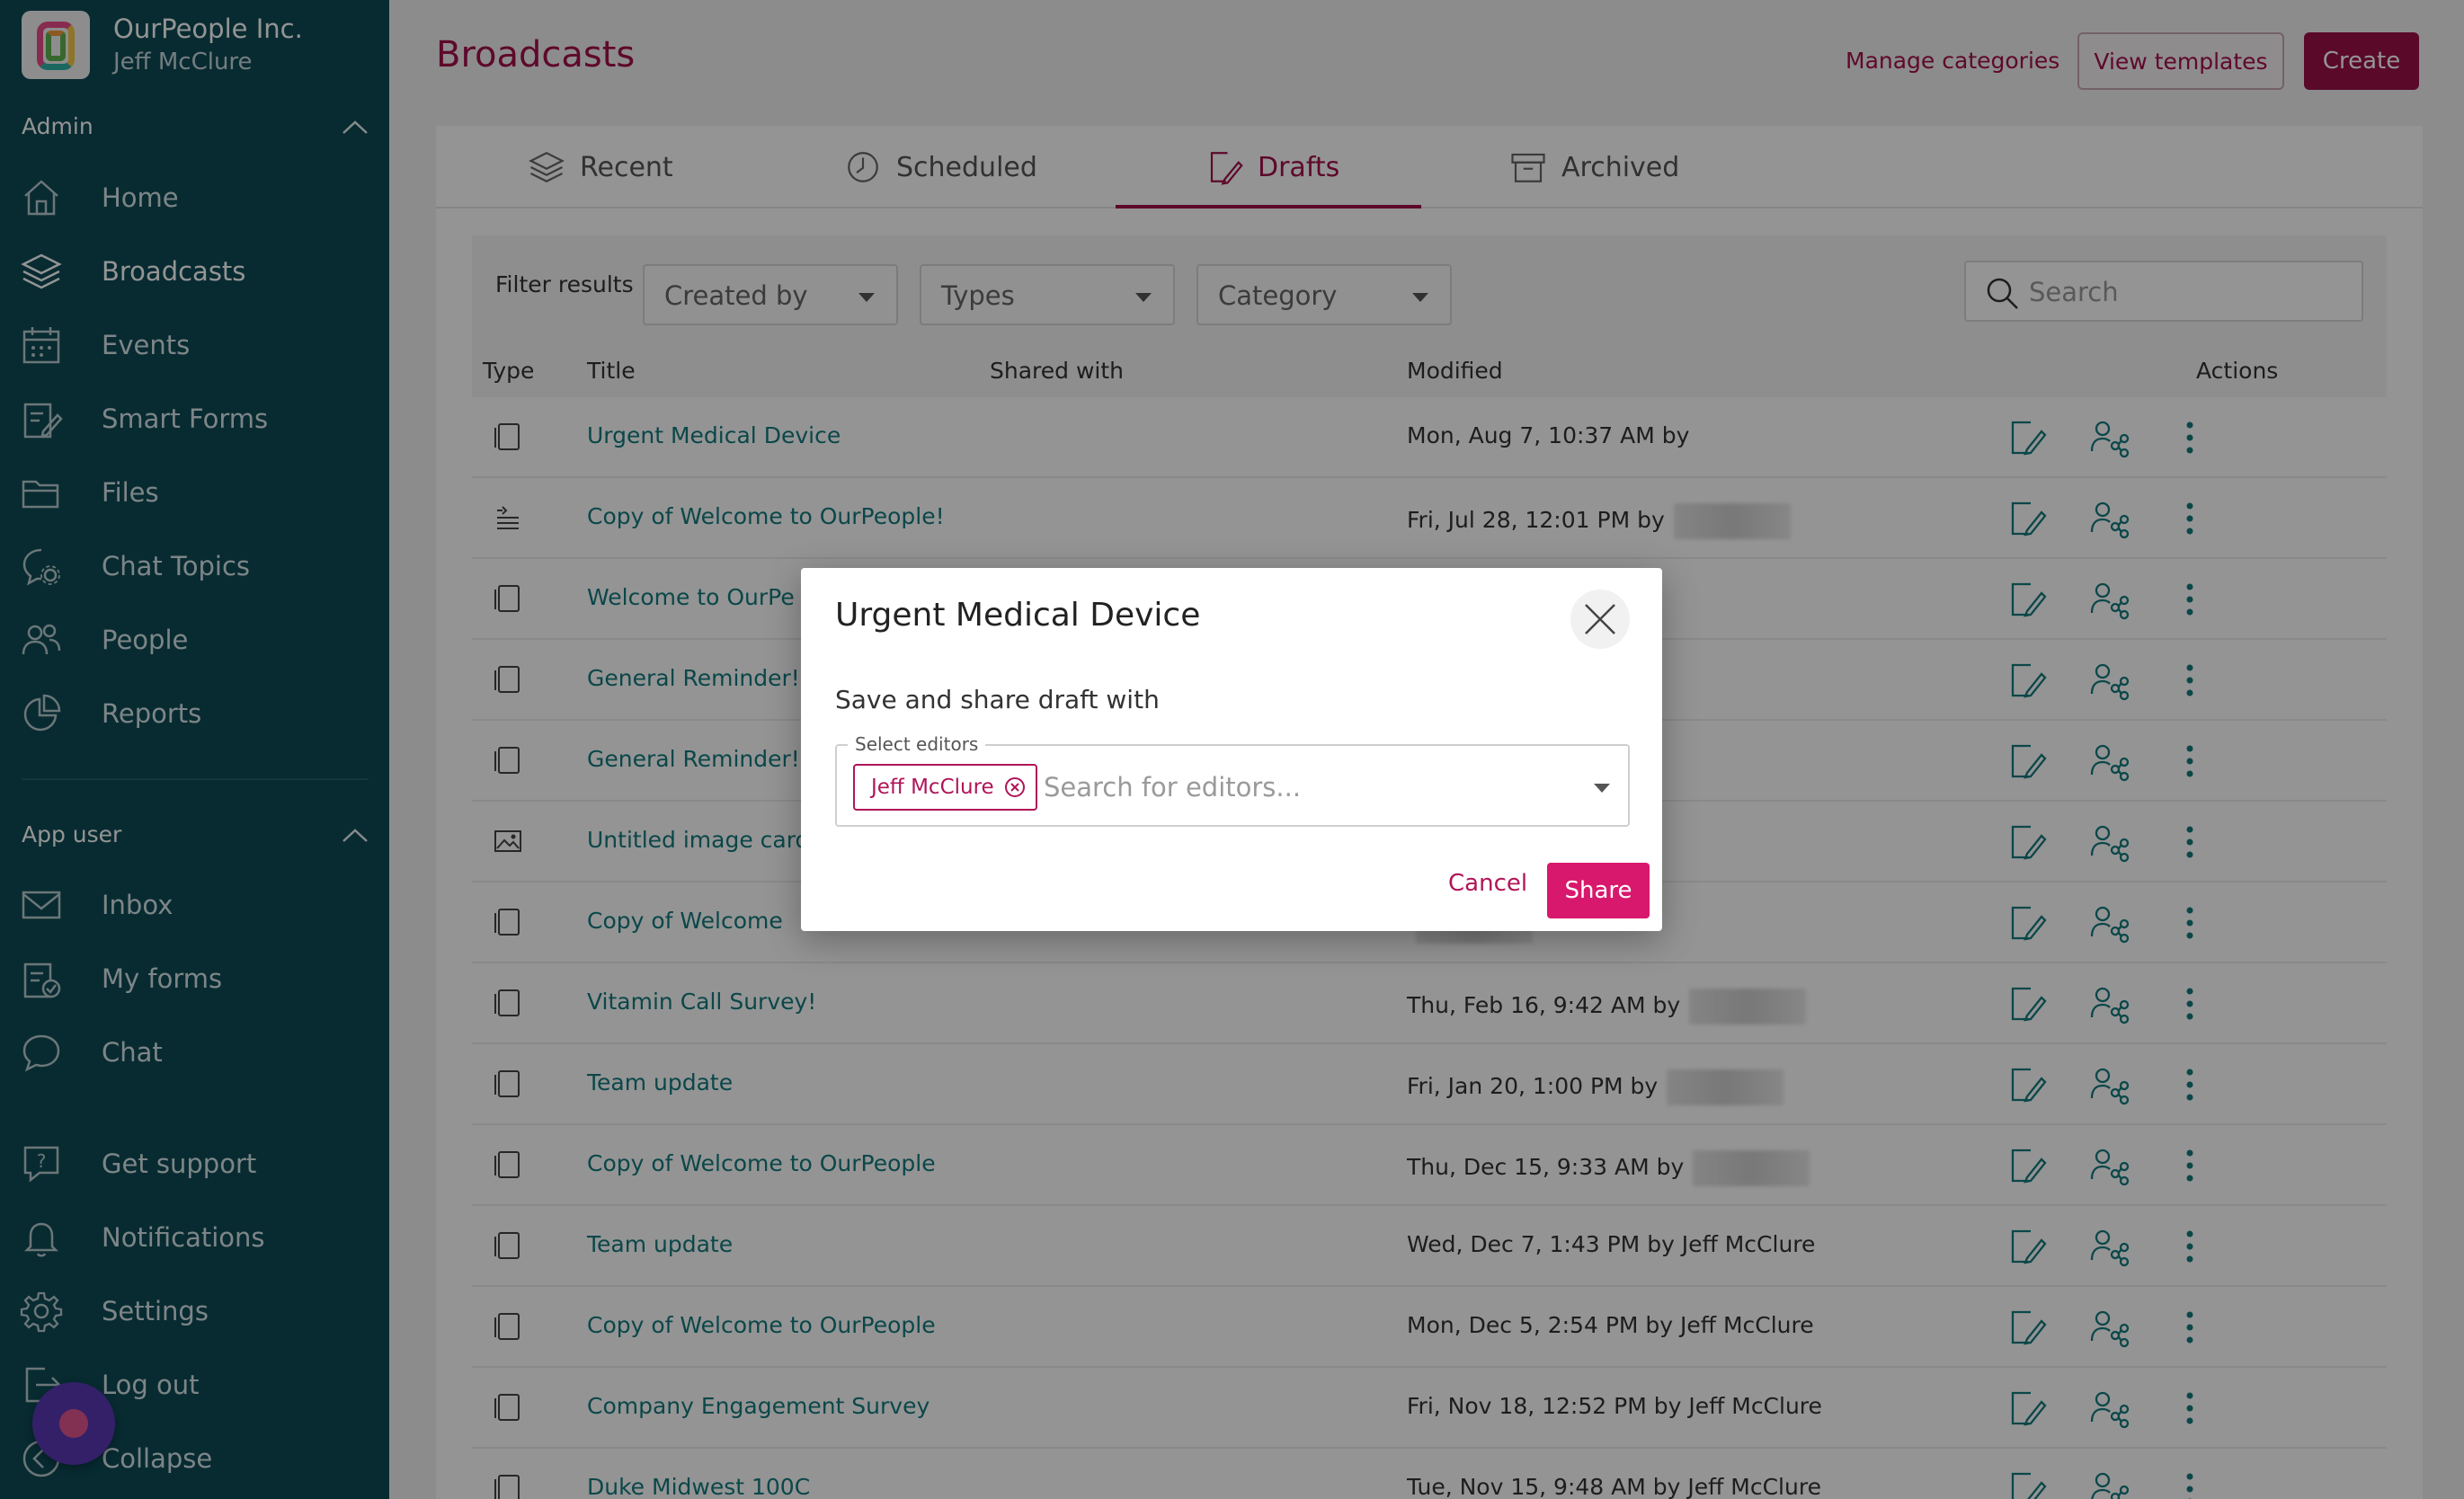 The image size is (2464, 1499). What do you see at coordinates (1488, 883) in the screenshot?
I see `cancel-button: Cancel` at bounding box center [1488, 883].